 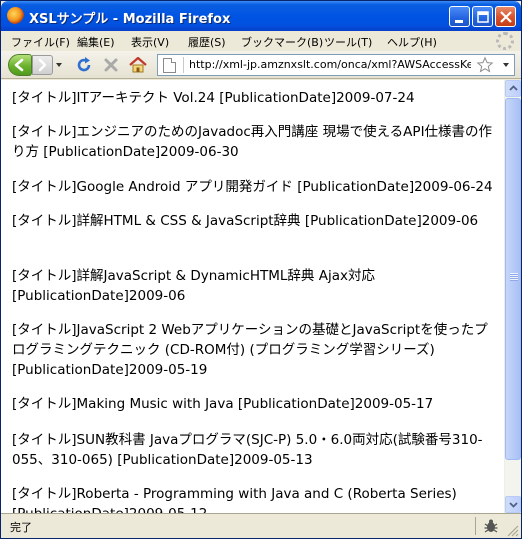 What do you see at coordinates (261, 16) in the screenshot?
I see `title-bar: XSLサンプル - Mozilla Firefox` at bounding box center [261, 16].